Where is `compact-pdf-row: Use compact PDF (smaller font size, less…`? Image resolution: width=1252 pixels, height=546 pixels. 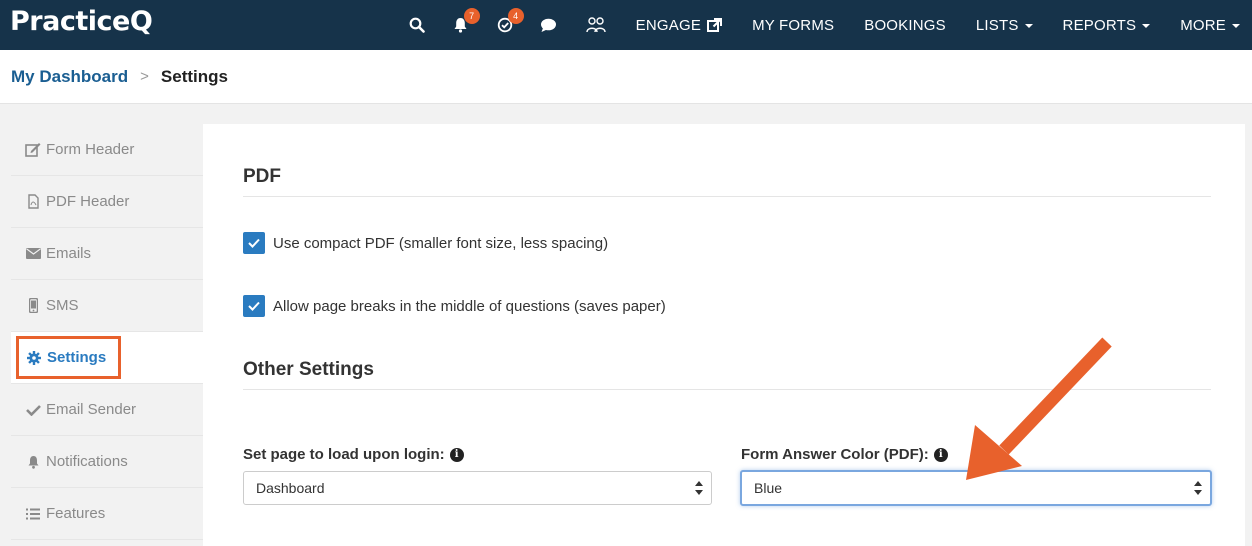
compact-pdf-row: Use compact PDF (smaller font size, less… is located at coordinates (425, 243).